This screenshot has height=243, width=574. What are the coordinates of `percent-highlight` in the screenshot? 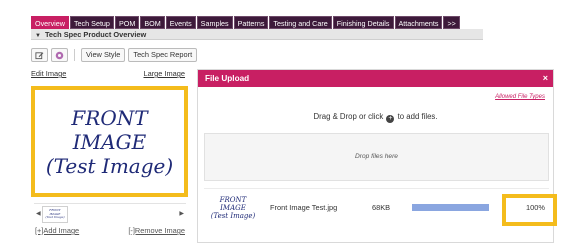 It's located at (529, 210).